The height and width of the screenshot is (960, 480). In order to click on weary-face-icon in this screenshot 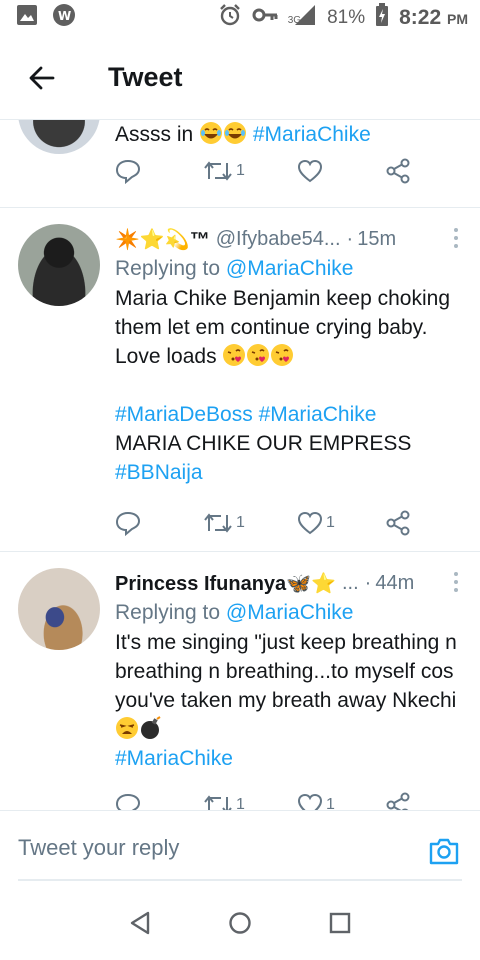, I will do `click(127, 728)`.